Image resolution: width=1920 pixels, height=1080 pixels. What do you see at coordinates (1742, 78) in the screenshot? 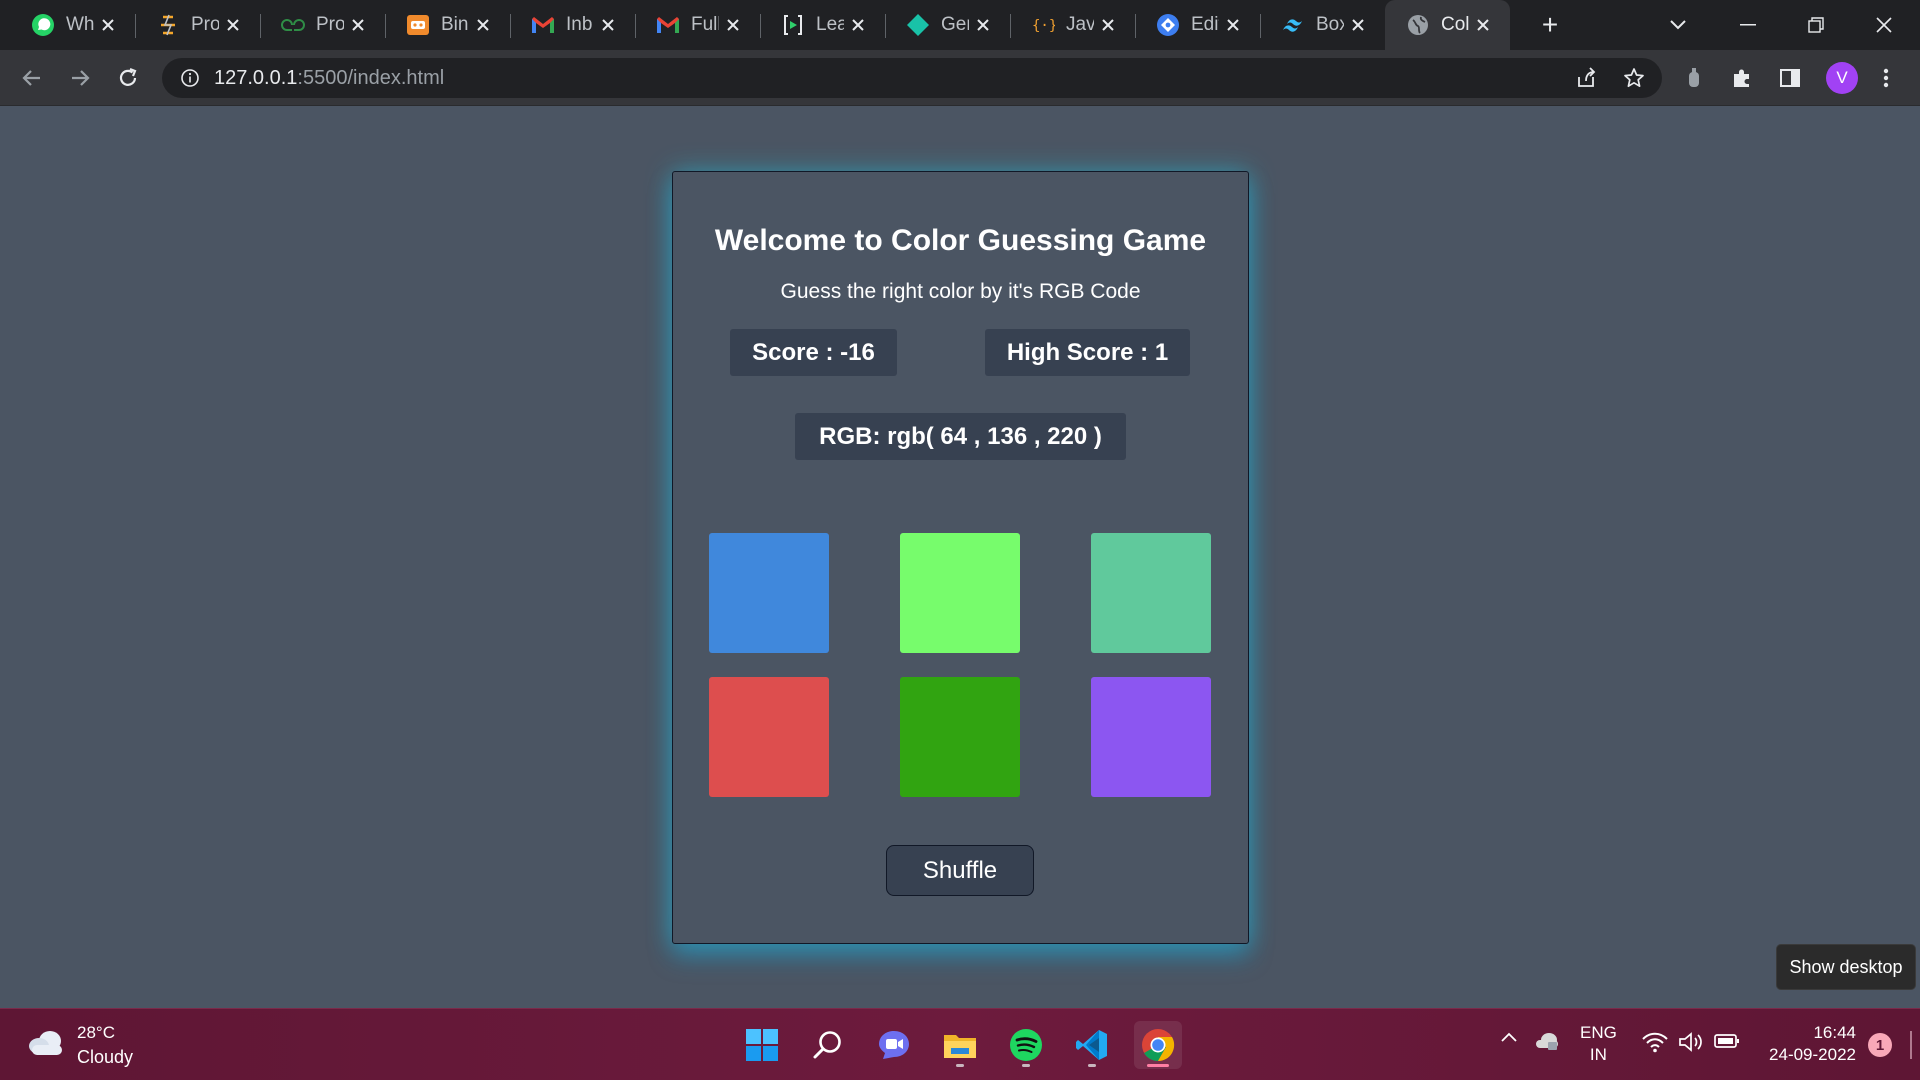
I see `extensions-puzzle-icon` at bounding box center [1742, 78].